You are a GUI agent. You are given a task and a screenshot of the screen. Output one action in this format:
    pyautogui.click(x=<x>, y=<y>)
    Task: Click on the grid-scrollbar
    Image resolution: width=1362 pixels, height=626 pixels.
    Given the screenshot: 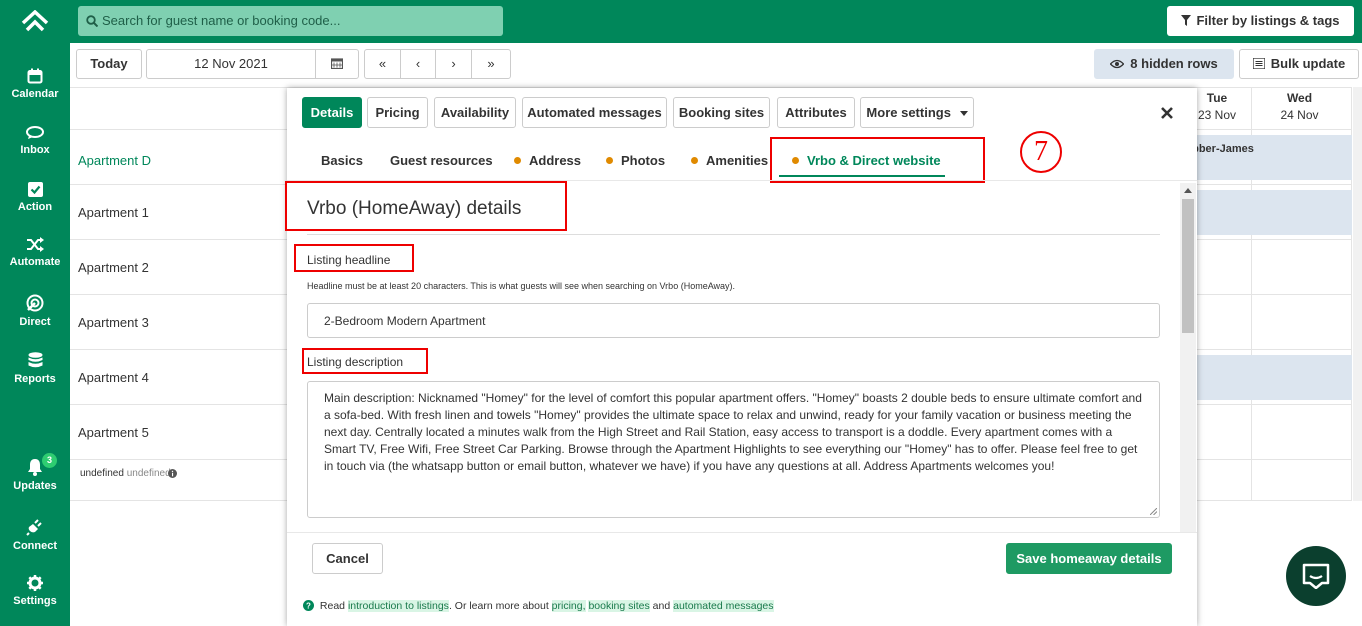 What is the action you would take?
    pyautogui.click(x=1357, y=294)
    